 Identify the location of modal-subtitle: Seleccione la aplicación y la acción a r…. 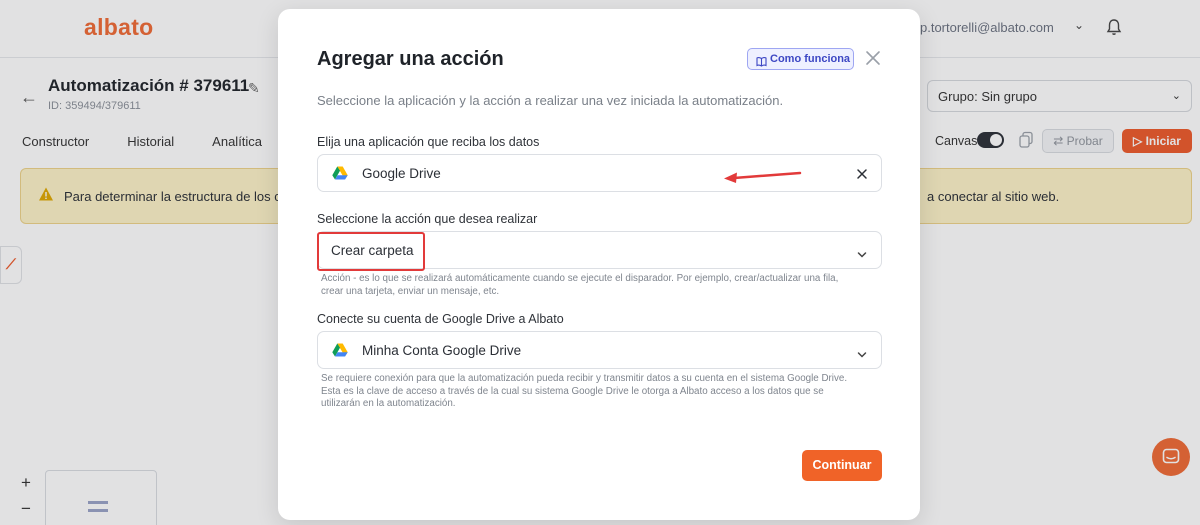
(550, 100).